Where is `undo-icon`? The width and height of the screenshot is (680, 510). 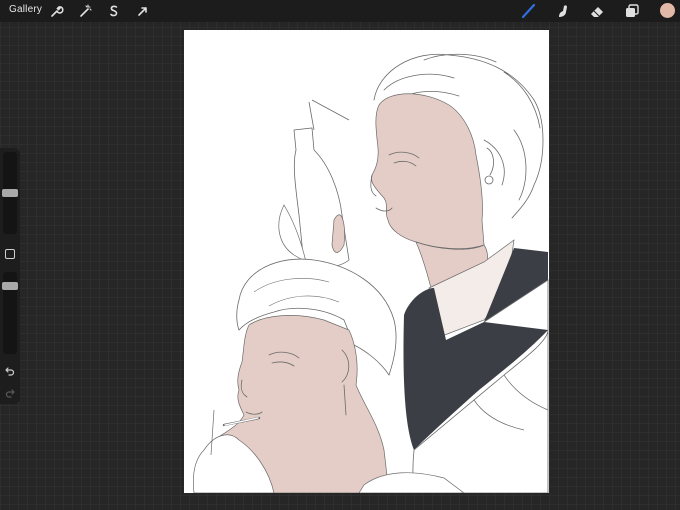 undo-icon is located at coordinates (10, 371).